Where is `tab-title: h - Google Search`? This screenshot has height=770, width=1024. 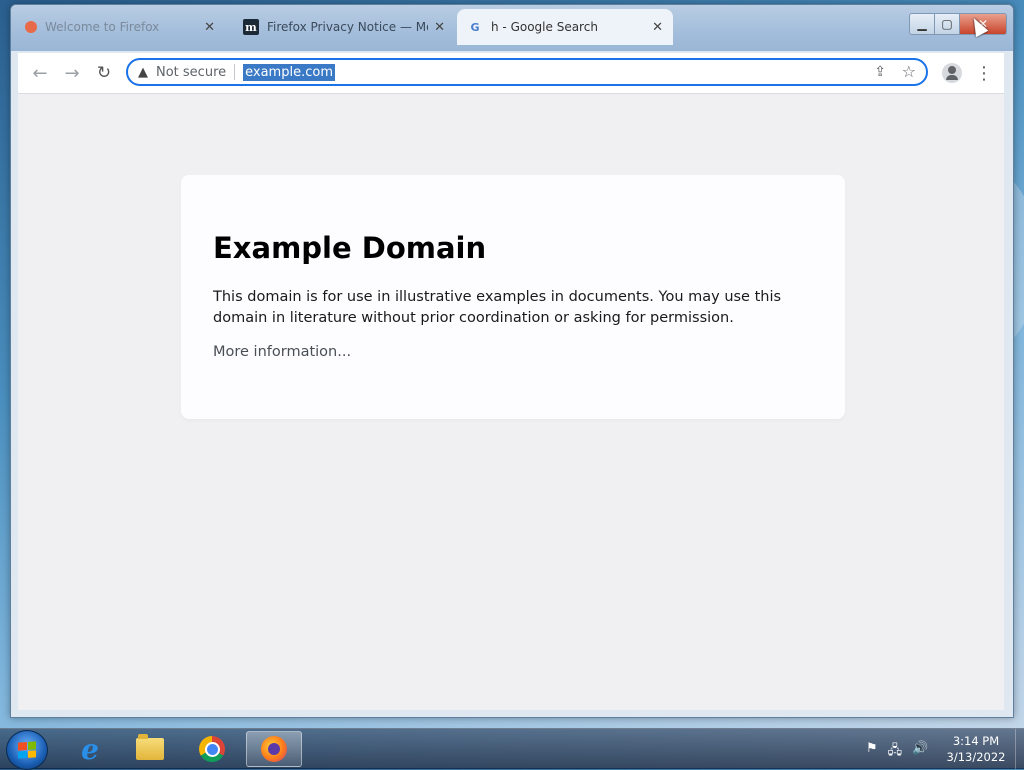
tab-title: h - Google Search is located at coordinates (544, 27).